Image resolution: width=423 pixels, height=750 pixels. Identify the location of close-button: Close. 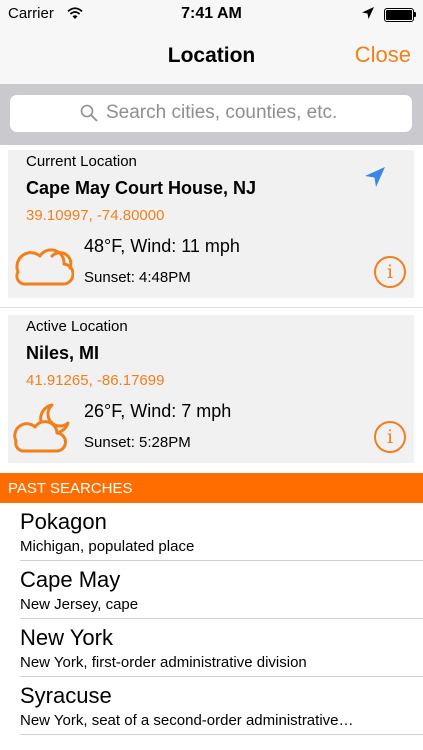
(383, 55).